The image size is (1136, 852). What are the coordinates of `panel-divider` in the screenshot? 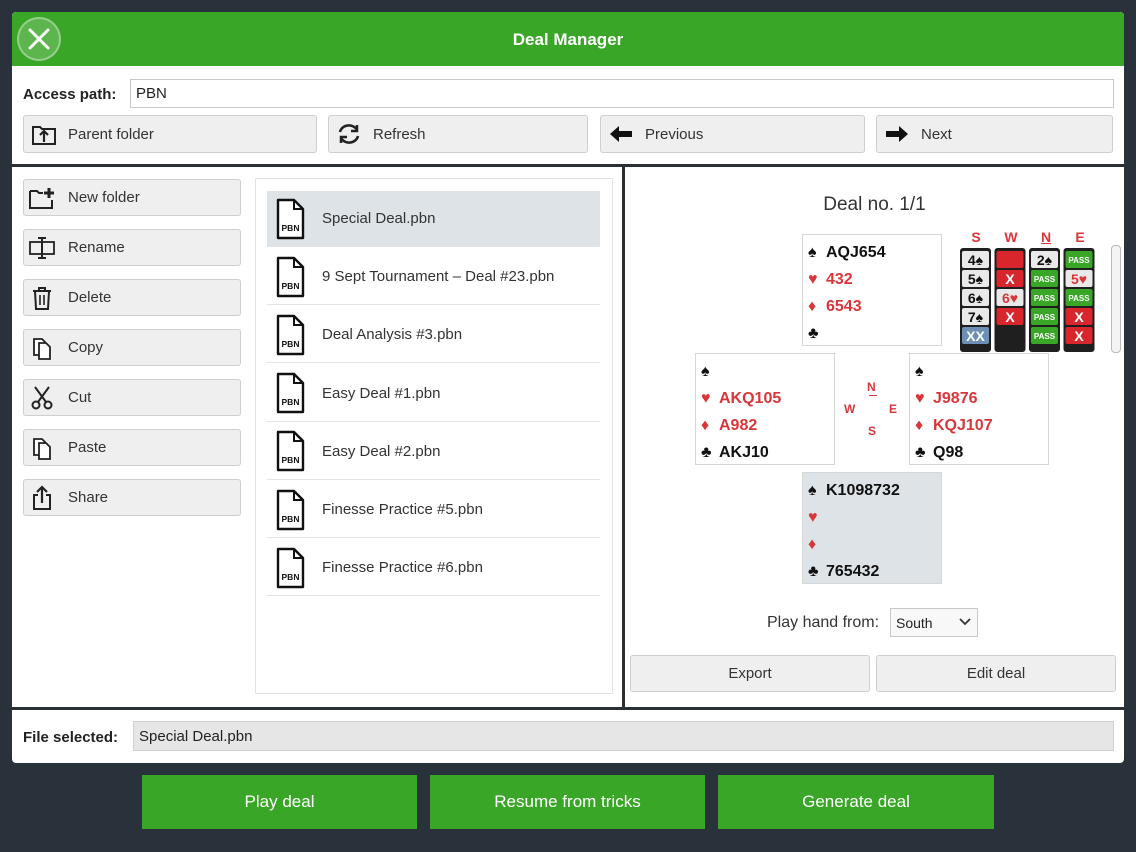 It's located at (623, 437).